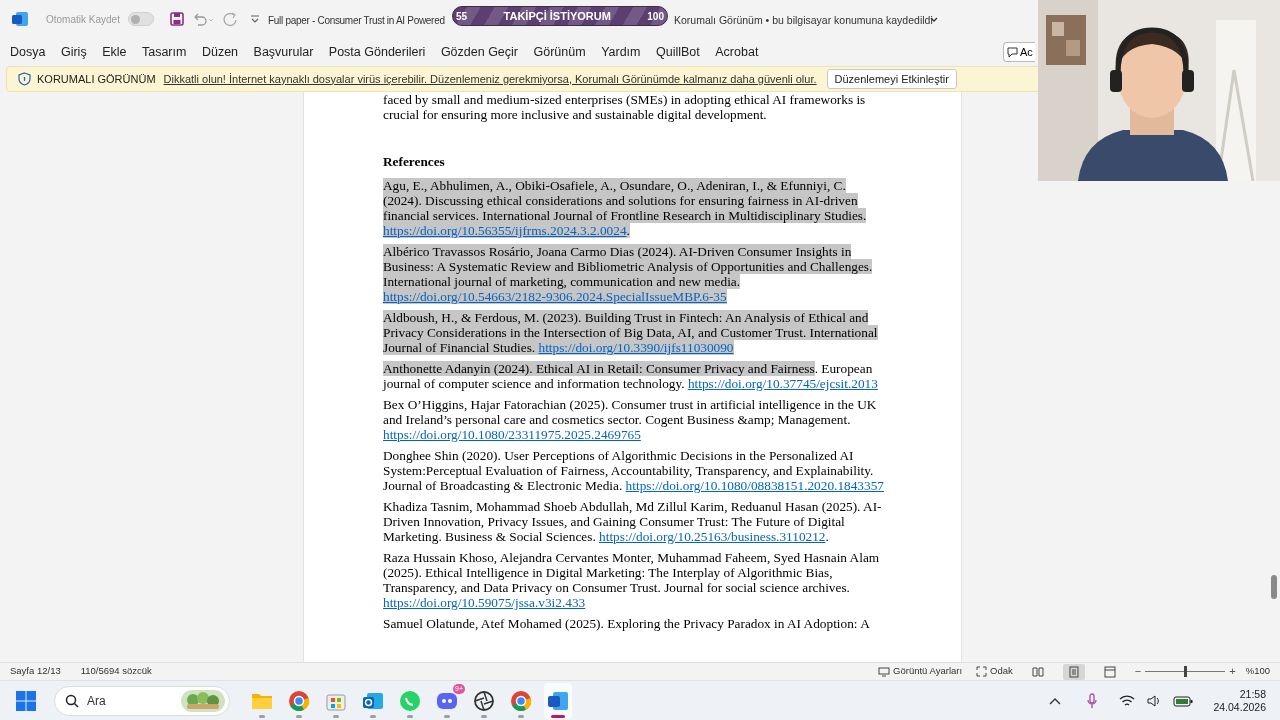  What do you see at coordinates (1037, 671) in the screenshot?
I see `book-icon` at bounding box center [1037, 671].